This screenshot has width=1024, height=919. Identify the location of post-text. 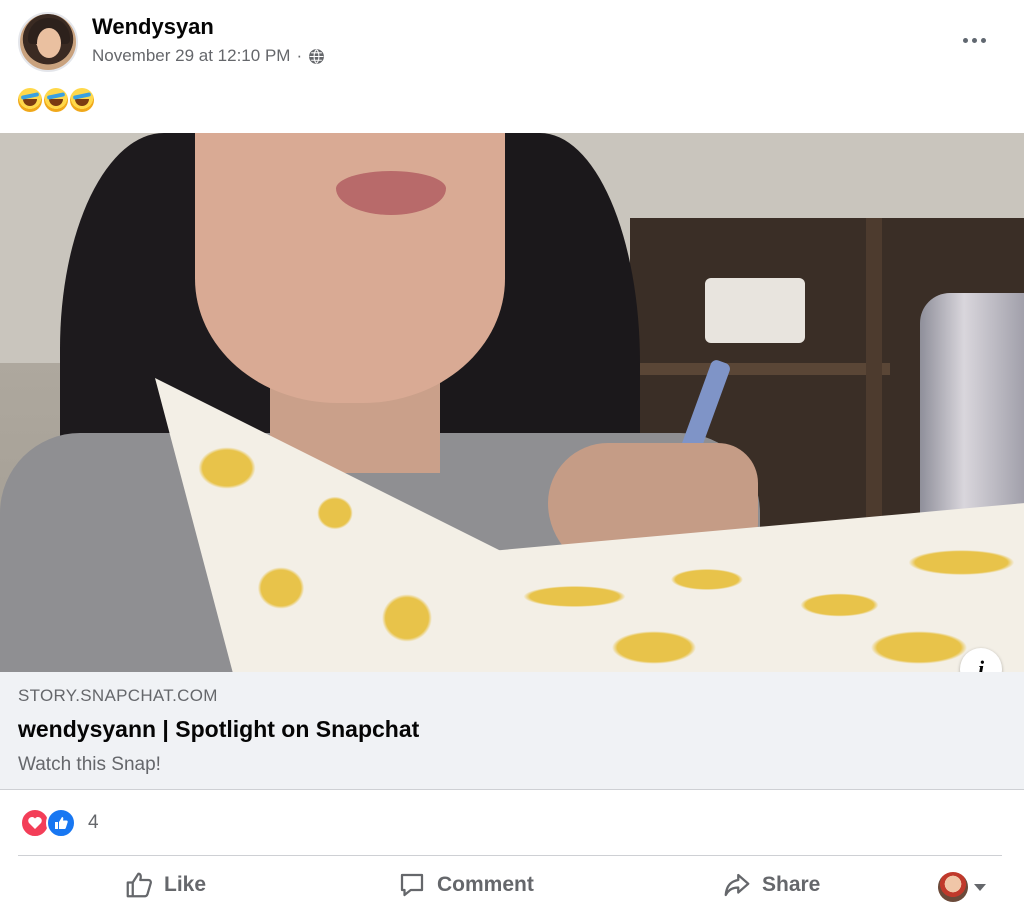
(56, 100).